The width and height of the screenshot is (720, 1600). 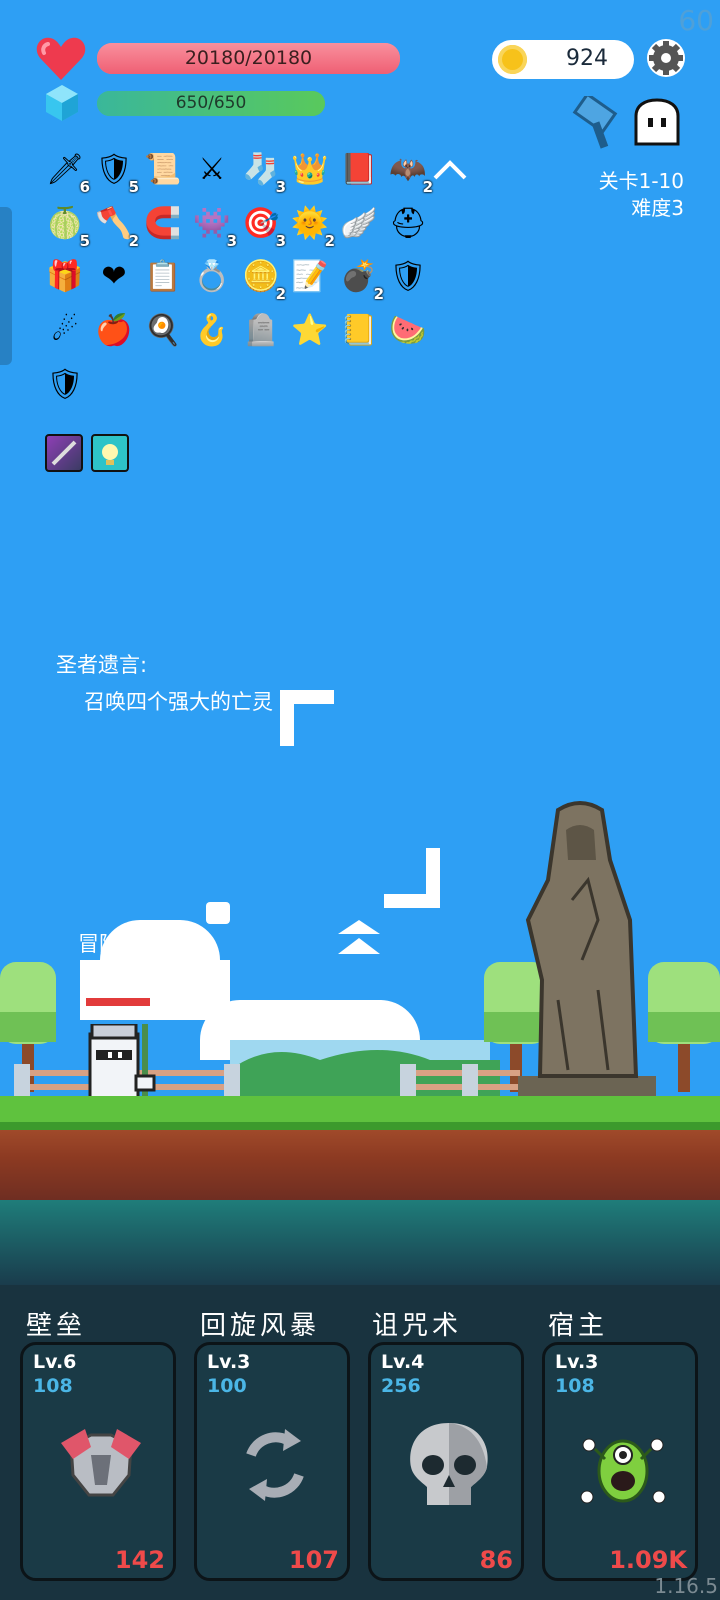 I want to click on inventory-item: 🧦 3, so click(x=262, y=171).